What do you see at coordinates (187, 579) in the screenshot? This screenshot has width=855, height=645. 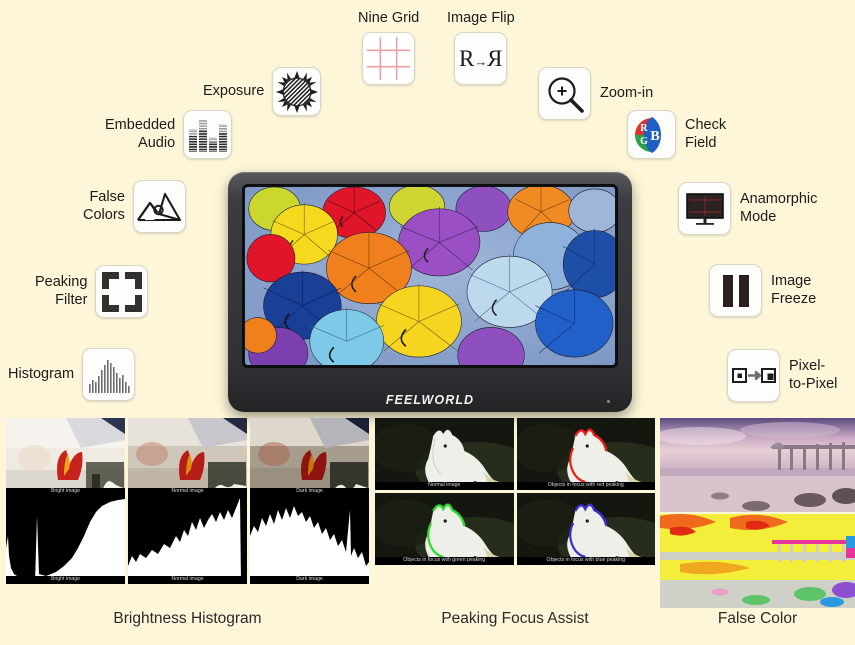 I see `histogram-sublabel: Normal image` at bounding box center [187, 579].